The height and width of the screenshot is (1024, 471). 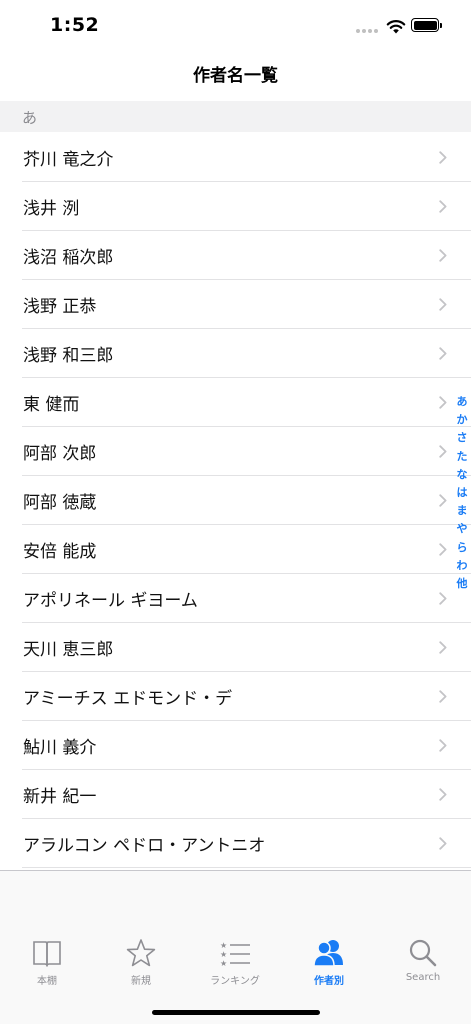 I want to click on index-item: な, so click(x=462, y=475).